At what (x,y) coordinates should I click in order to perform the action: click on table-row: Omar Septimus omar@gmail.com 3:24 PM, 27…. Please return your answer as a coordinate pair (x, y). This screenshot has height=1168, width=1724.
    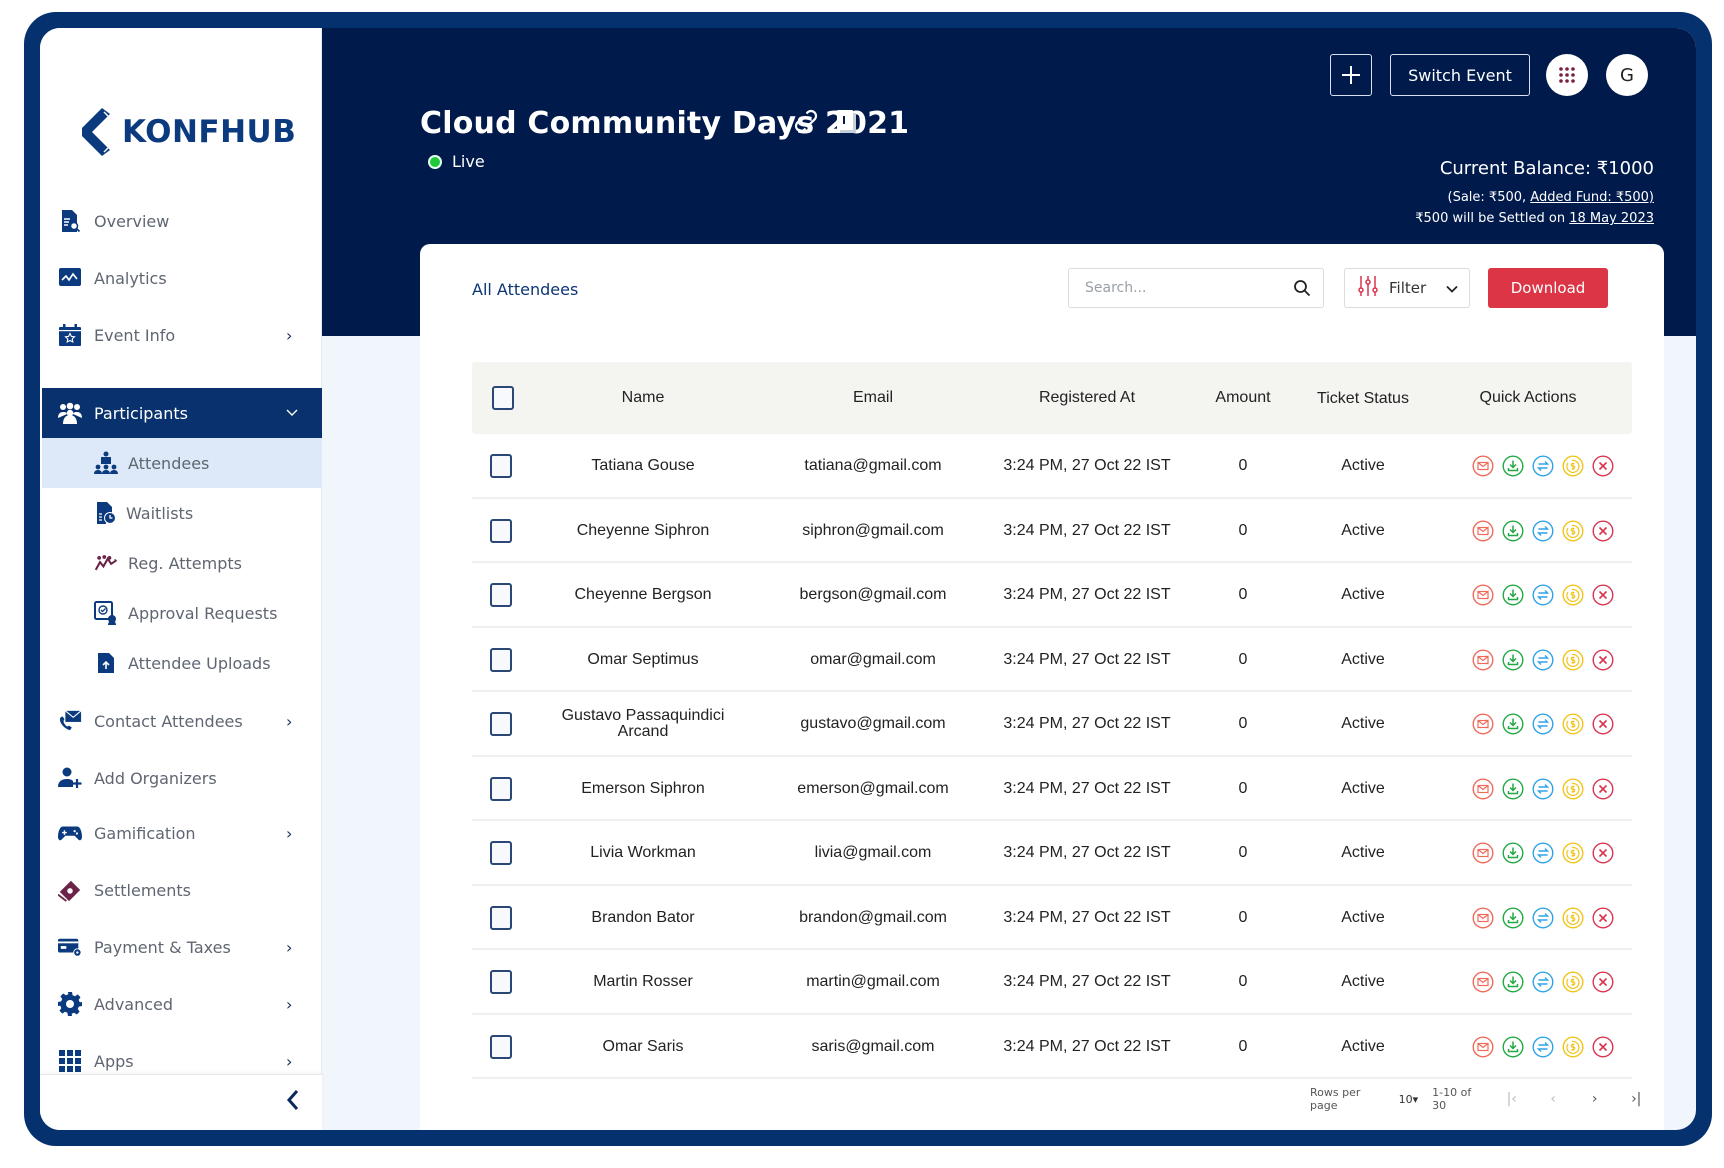
    Looking at the image, I should click on (1052, 660).